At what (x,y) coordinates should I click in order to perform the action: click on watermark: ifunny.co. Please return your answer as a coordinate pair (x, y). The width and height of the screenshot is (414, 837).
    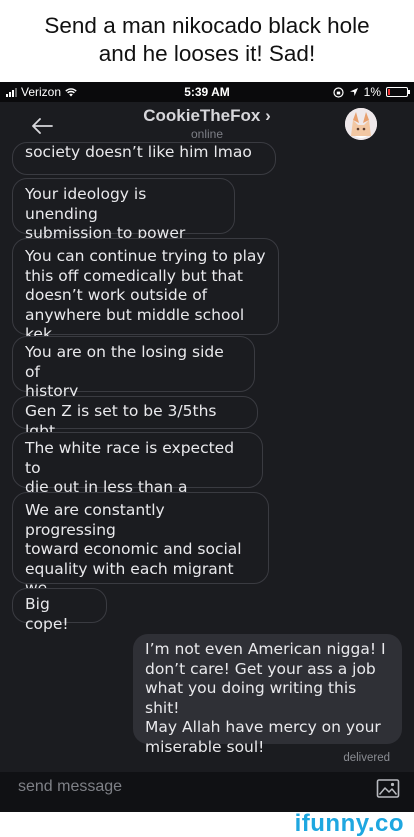
    Looking at the image, I should click on (207, 823).